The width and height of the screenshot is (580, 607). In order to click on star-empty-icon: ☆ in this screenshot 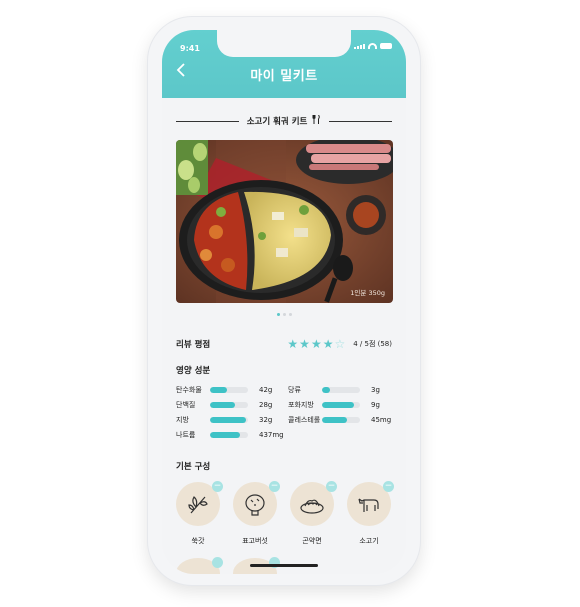, I will do `click(340, 344)`.